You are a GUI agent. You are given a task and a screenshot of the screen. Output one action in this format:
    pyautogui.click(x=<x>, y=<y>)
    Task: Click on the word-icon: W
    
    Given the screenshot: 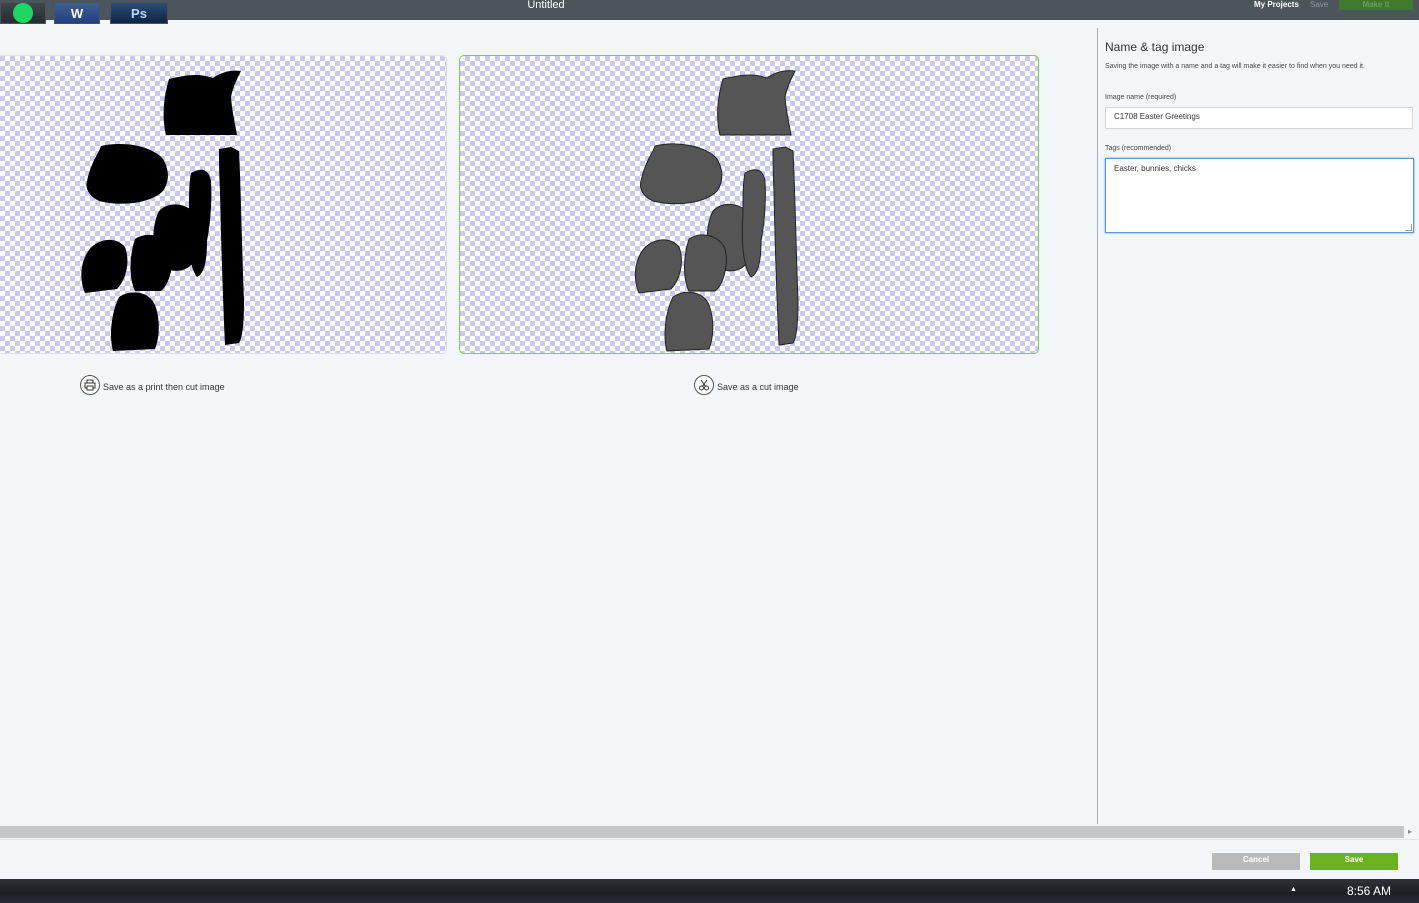 What is the action you would take?
    pyautogui.click(x=77, y=13)
    